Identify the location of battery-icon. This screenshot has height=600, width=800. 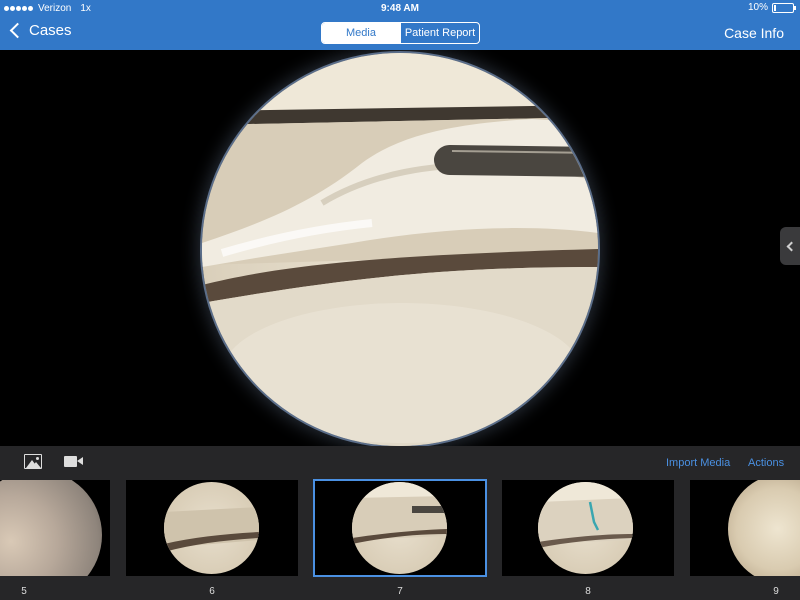
(784, 7).